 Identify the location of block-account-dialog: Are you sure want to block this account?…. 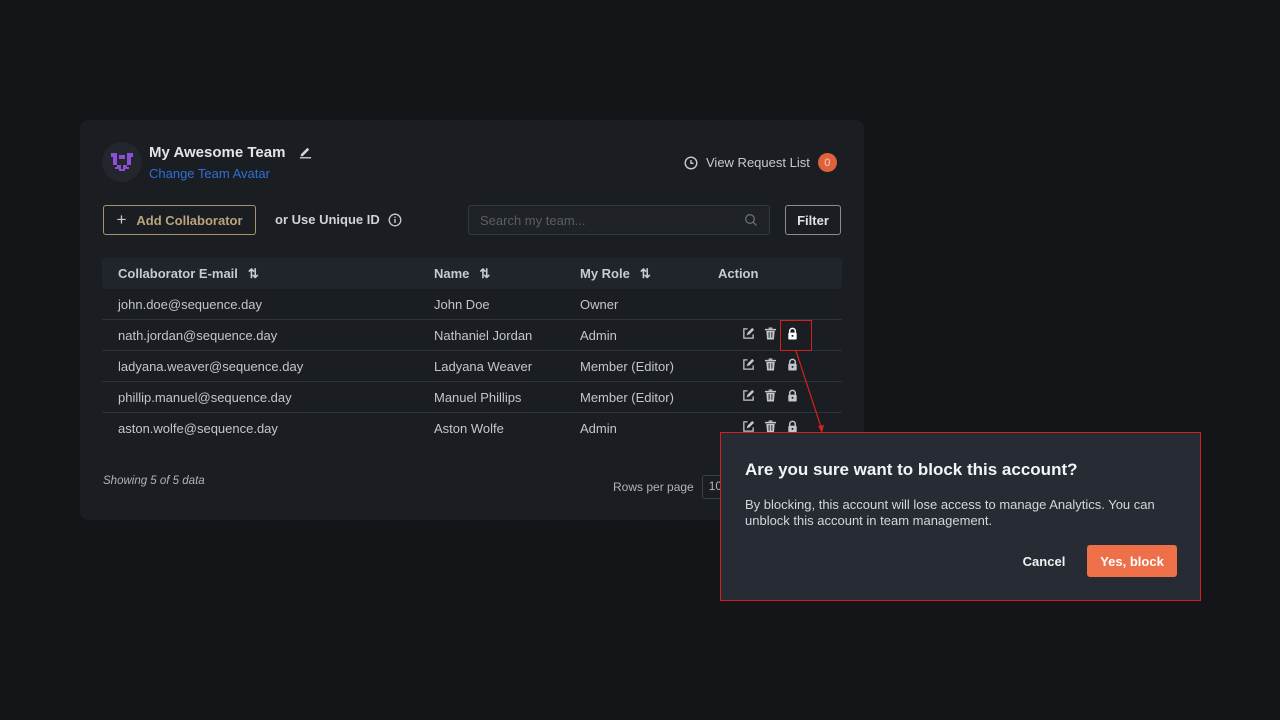
(960, 516).